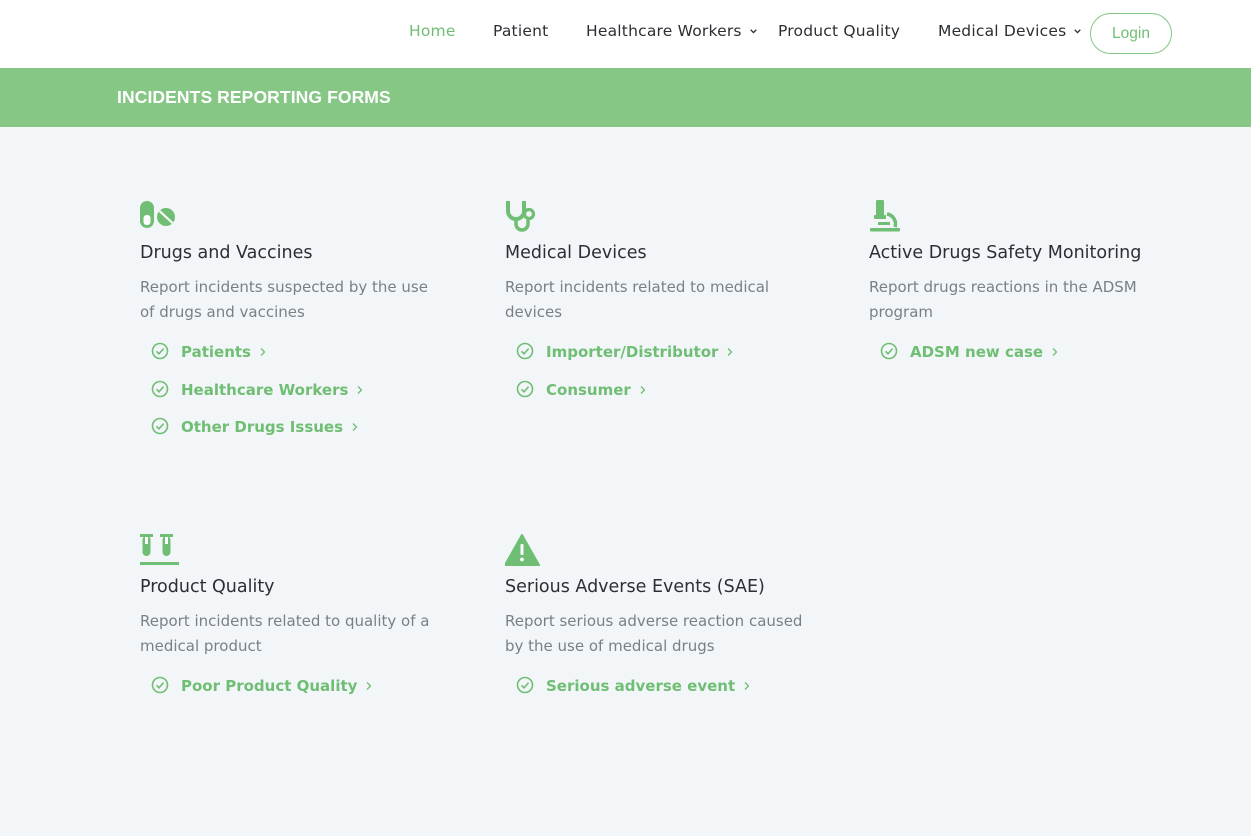 This screenshot has width=1251, height=836. I want to click on page-title: INCIDENTS REPORTING FORMS, so click(254, 97).